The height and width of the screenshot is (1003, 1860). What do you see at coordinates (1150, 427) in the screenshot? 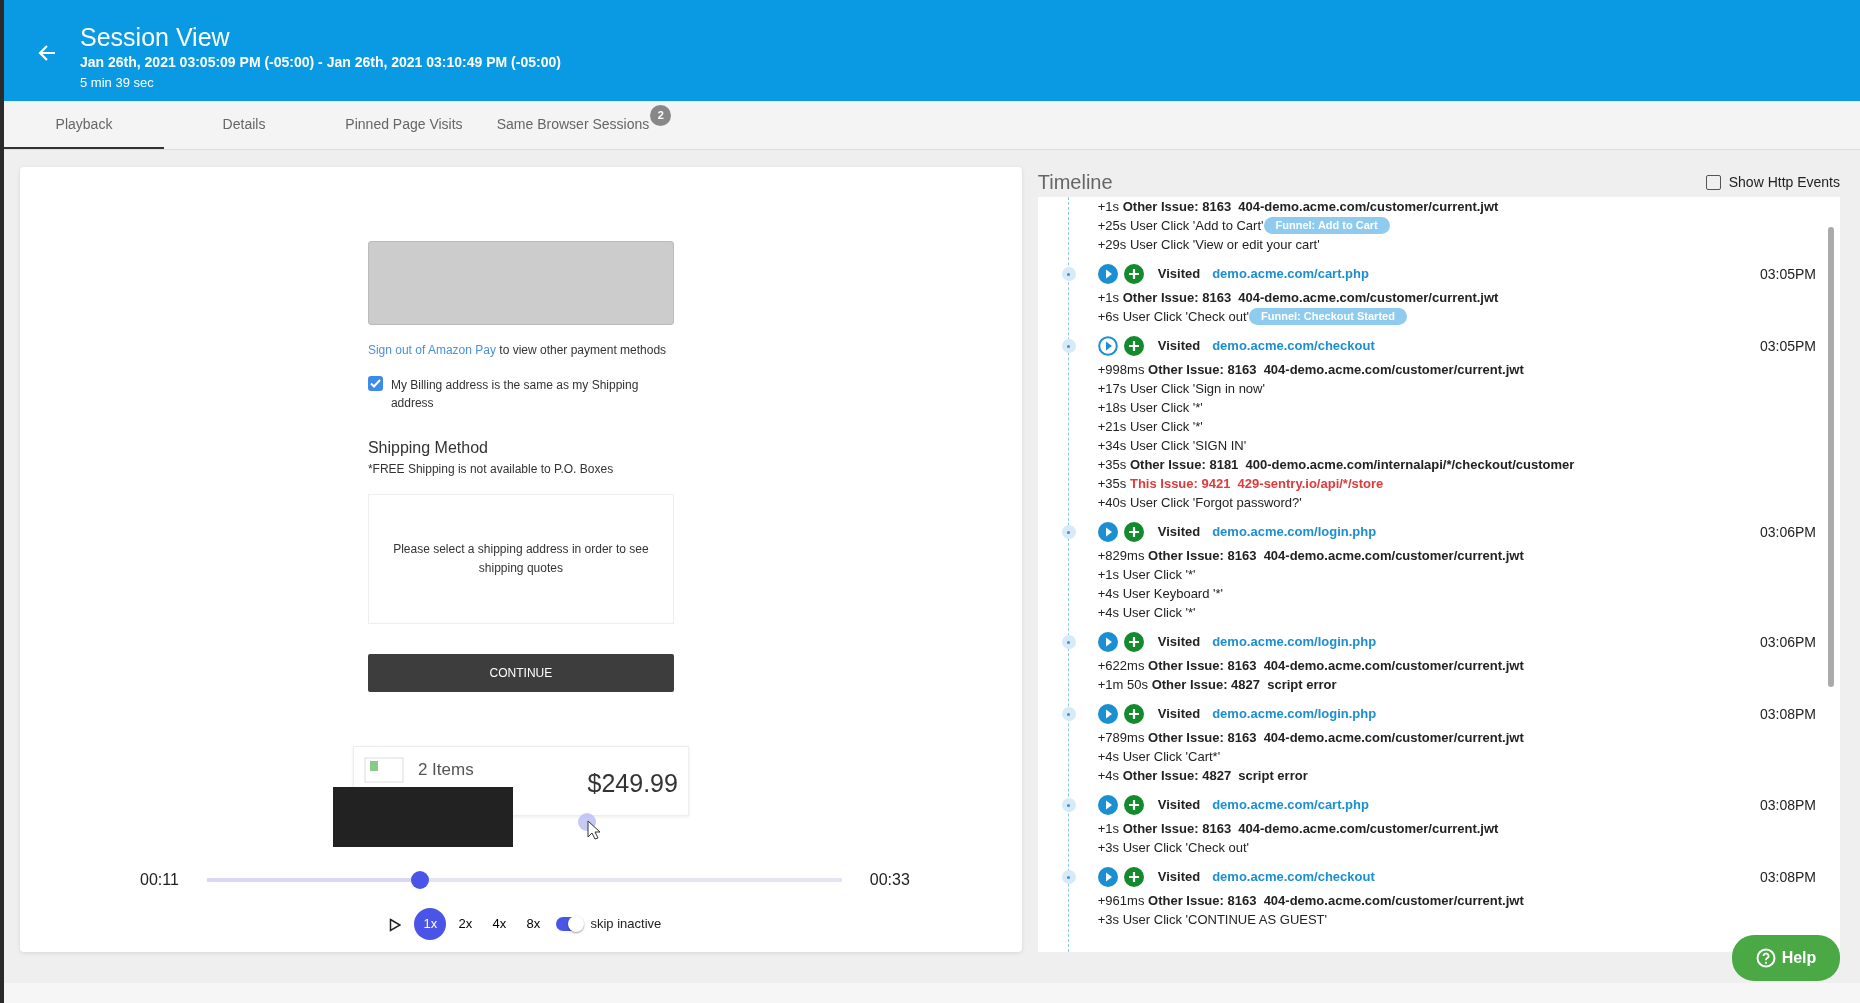
I see `event-text: +21s User Click '*'` at bounding box center [1150, 427].